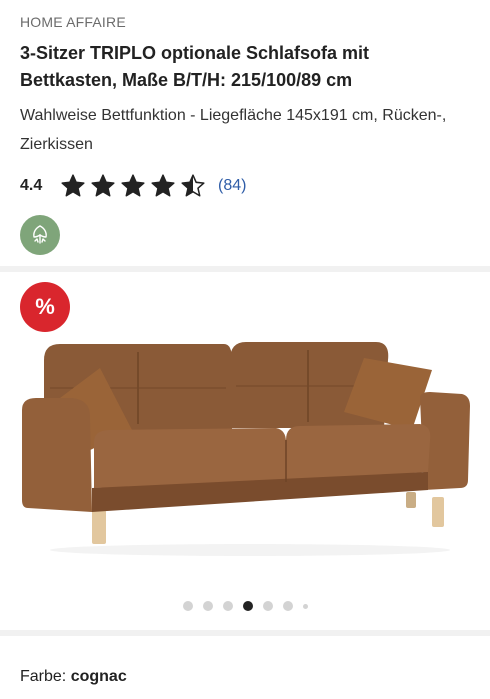 The image size is (490, 699). What do you see at coordinates (232, 186) in the screenshot?
I see `review-count-link: (84)` at bounding box center [232, 186].